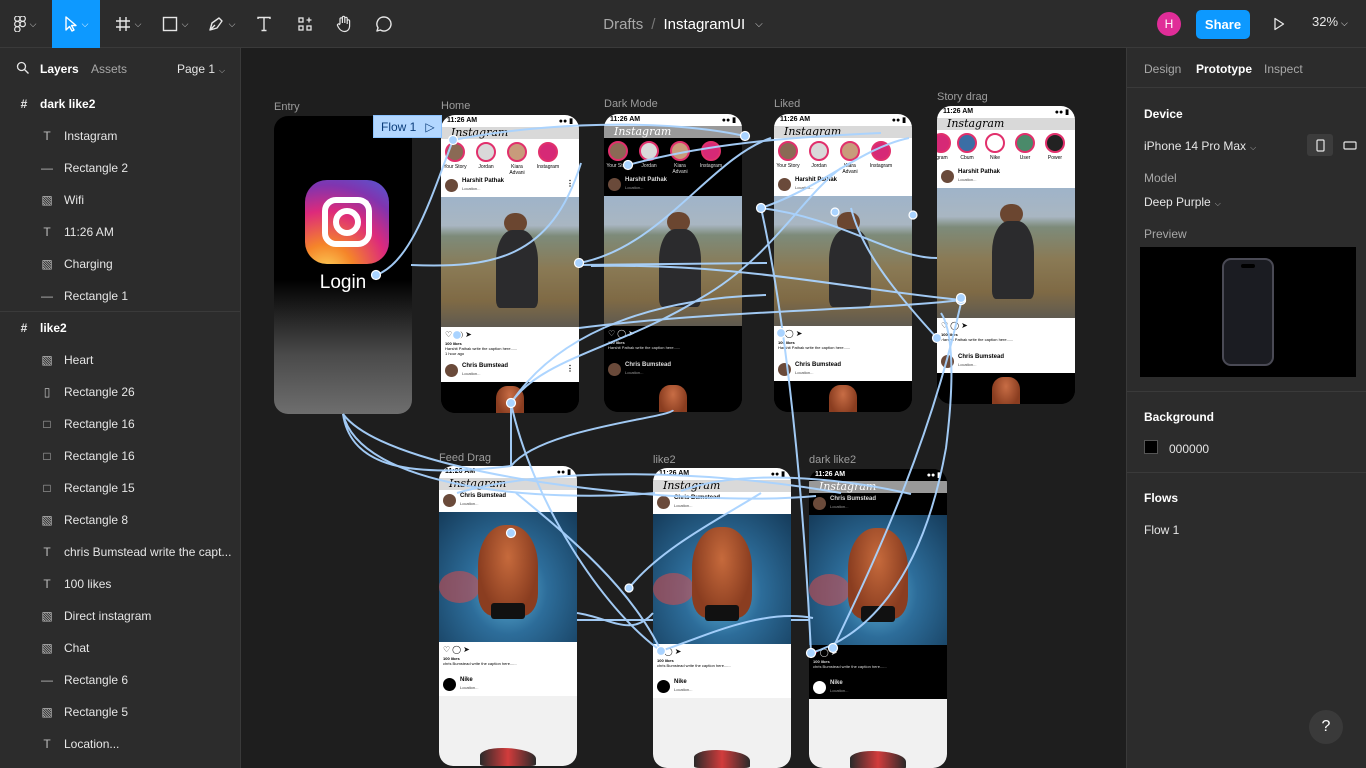 This screenshot has height=768, width=1366. I want to click on model-select: Deep Purple ⌵, so click(1182, 202).